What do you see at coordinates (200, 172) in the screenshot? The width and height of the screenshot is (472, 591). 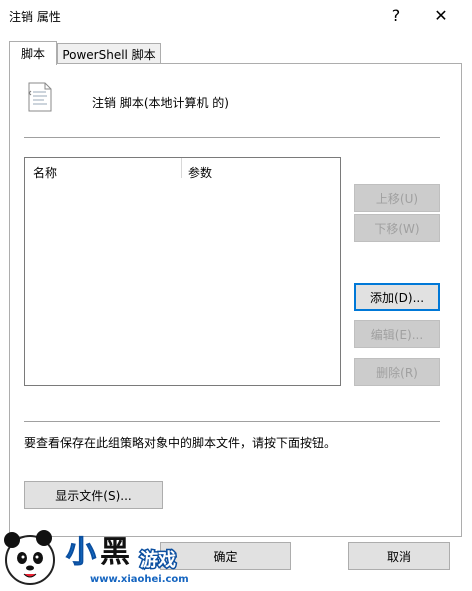 I see `column-header-params: 参数` at bounding box center [200, 172].